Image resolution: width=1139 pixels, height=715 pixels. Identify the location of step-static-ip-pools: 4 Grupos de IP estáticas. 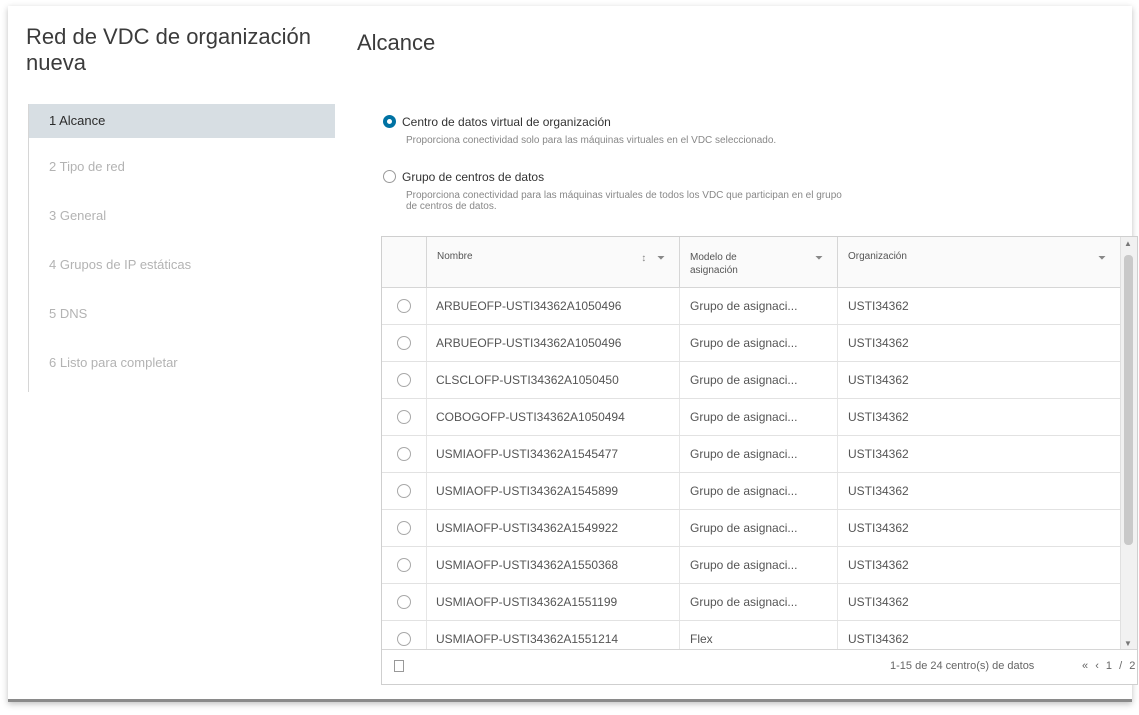
(182, 265).